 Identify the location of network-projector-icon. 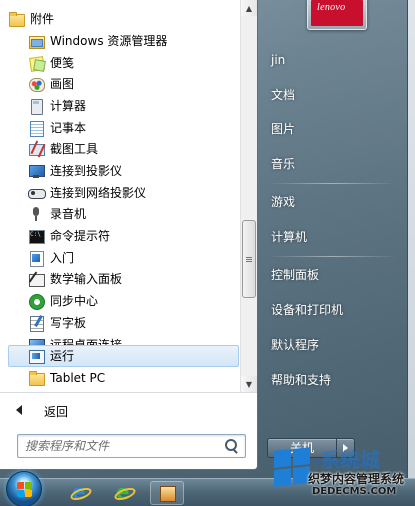
(37, 193).